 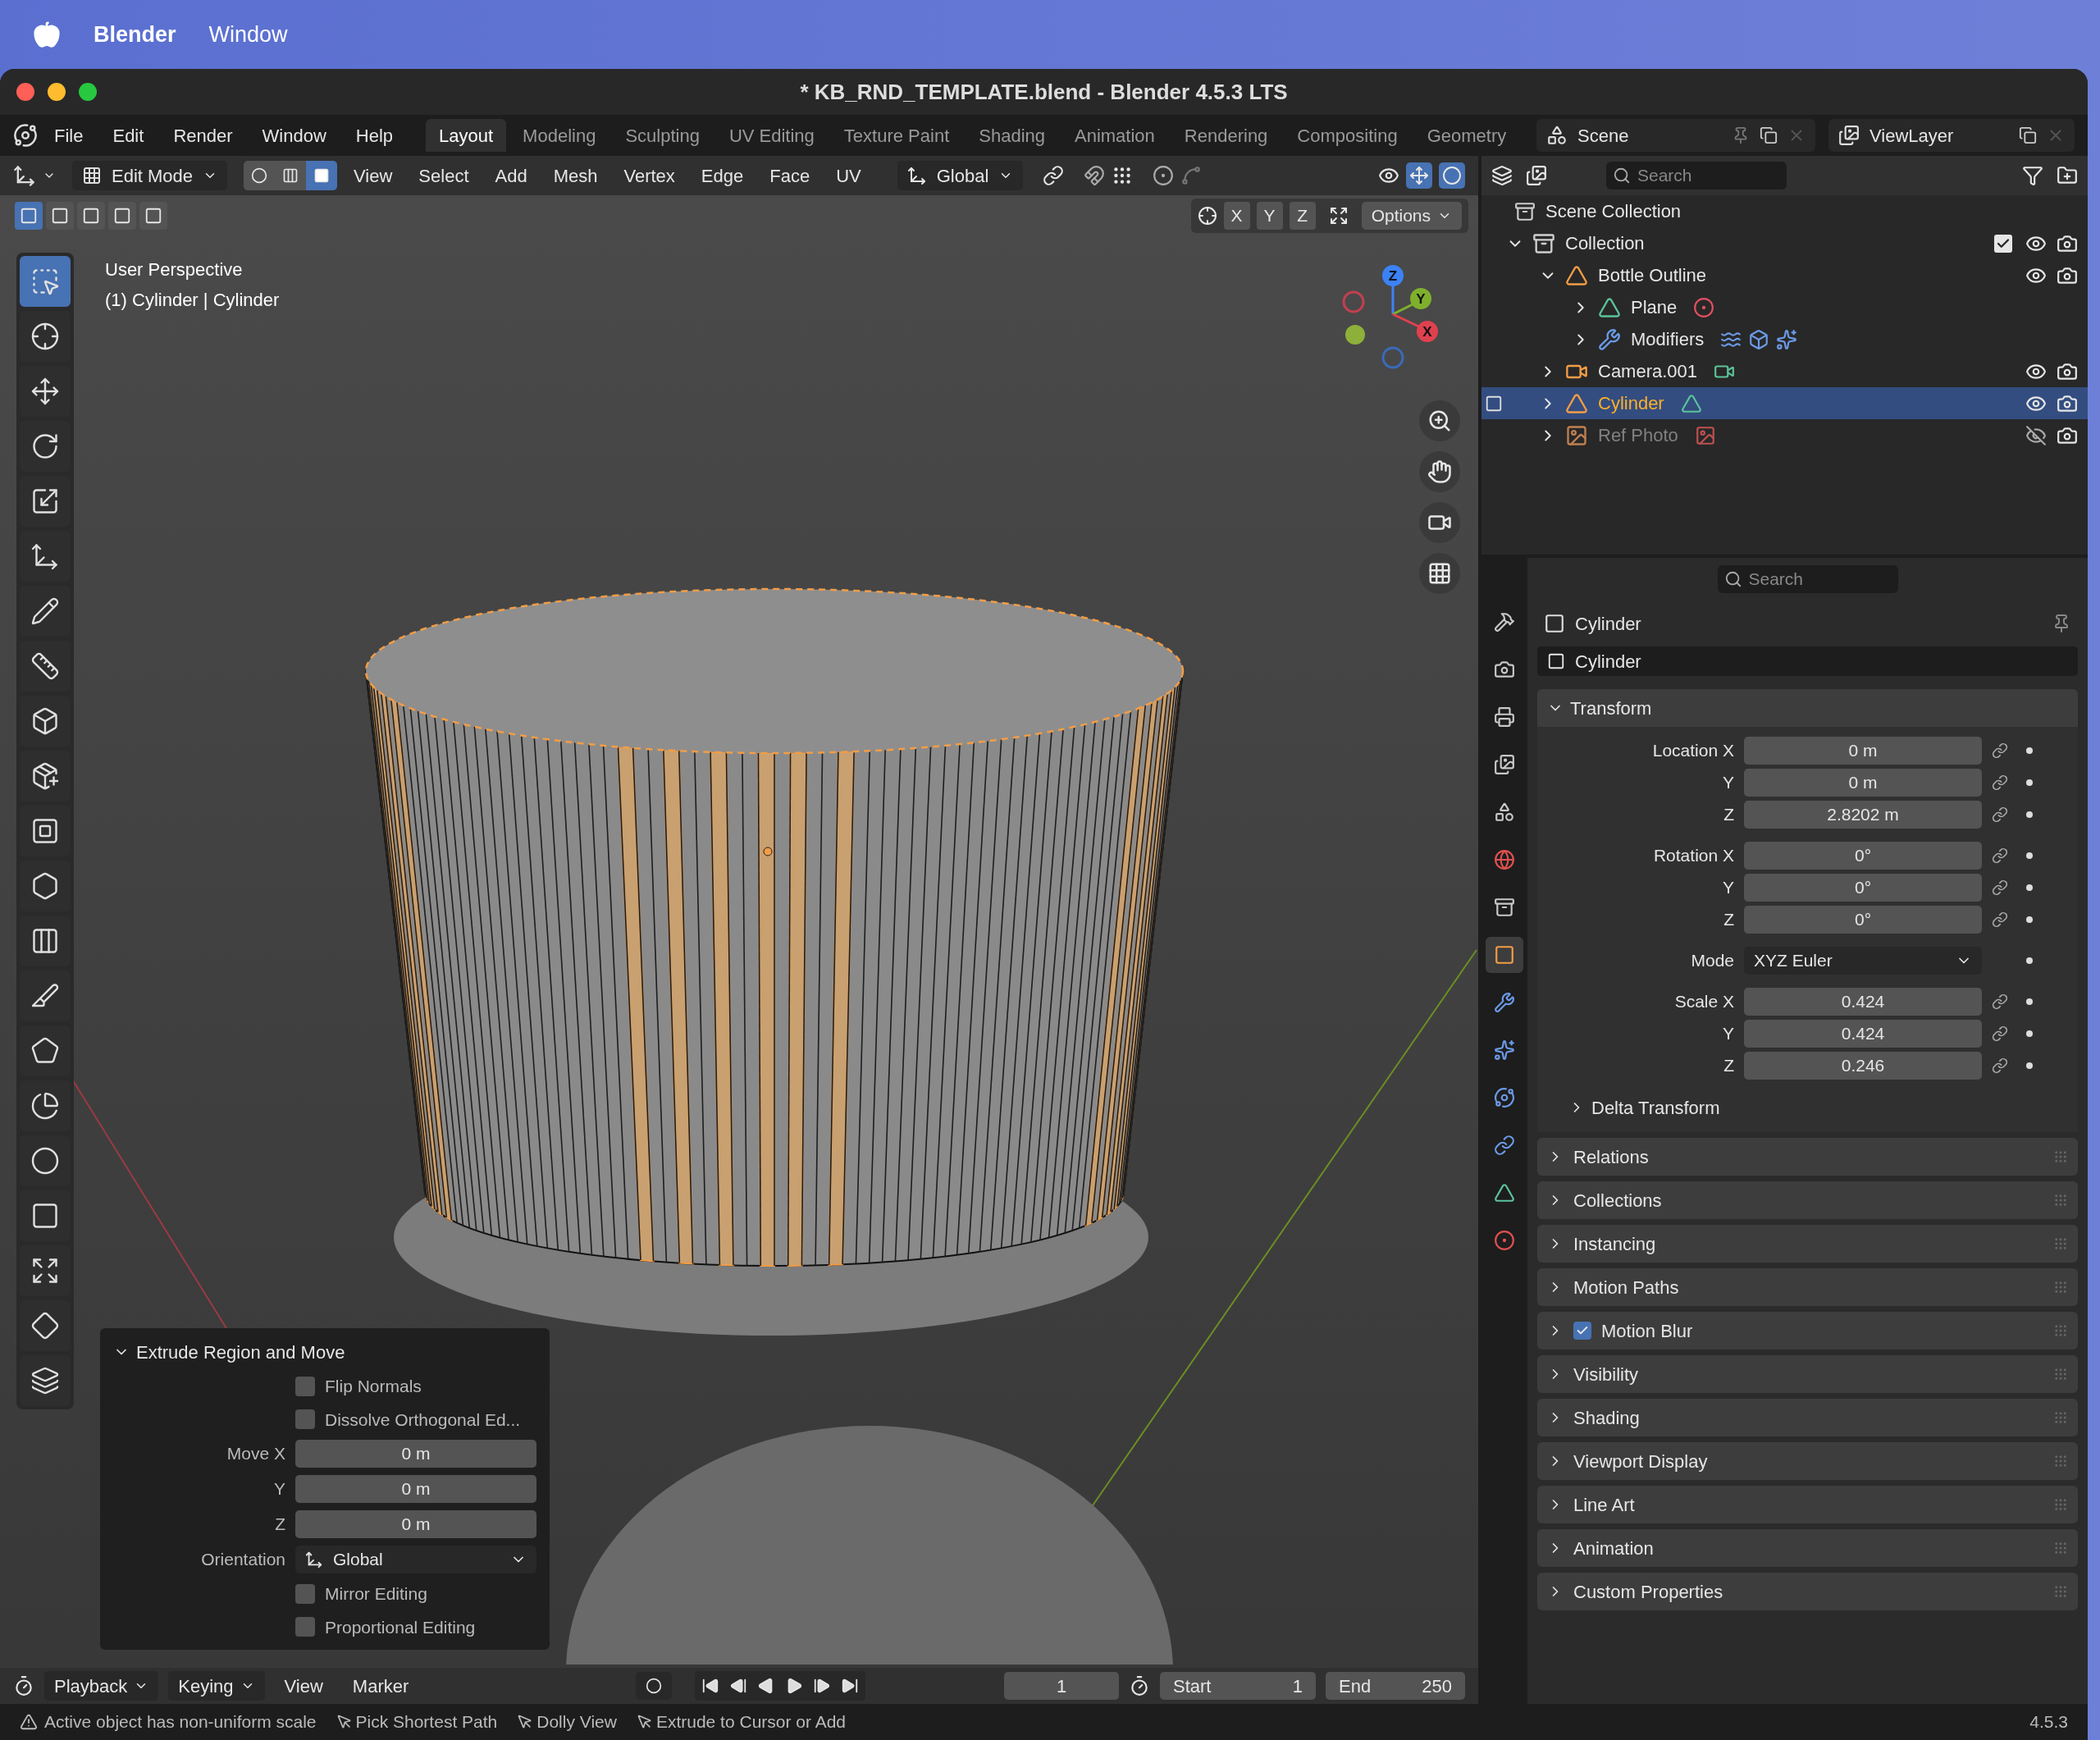 I want to click on menu-item: Add, so click(x=511, y=176).